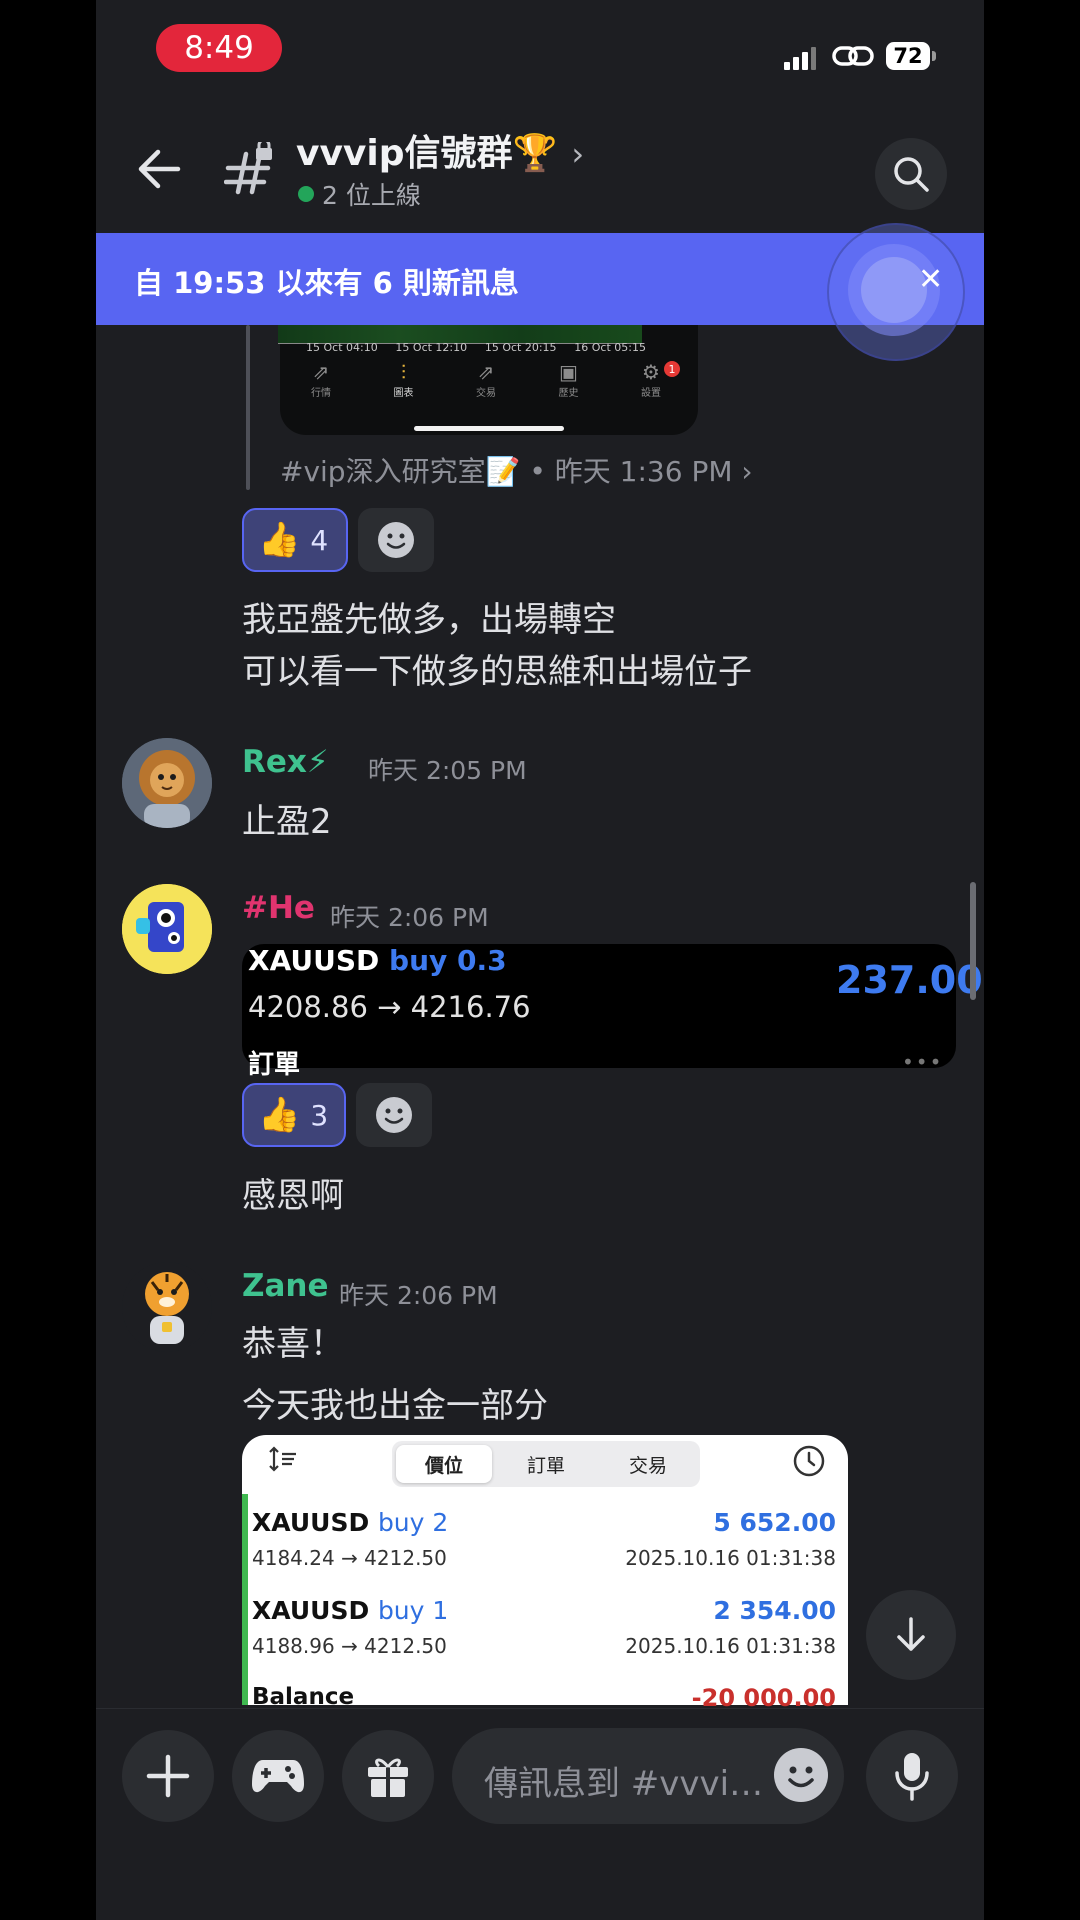  I want to click on avatar-he, so click(167, 929).